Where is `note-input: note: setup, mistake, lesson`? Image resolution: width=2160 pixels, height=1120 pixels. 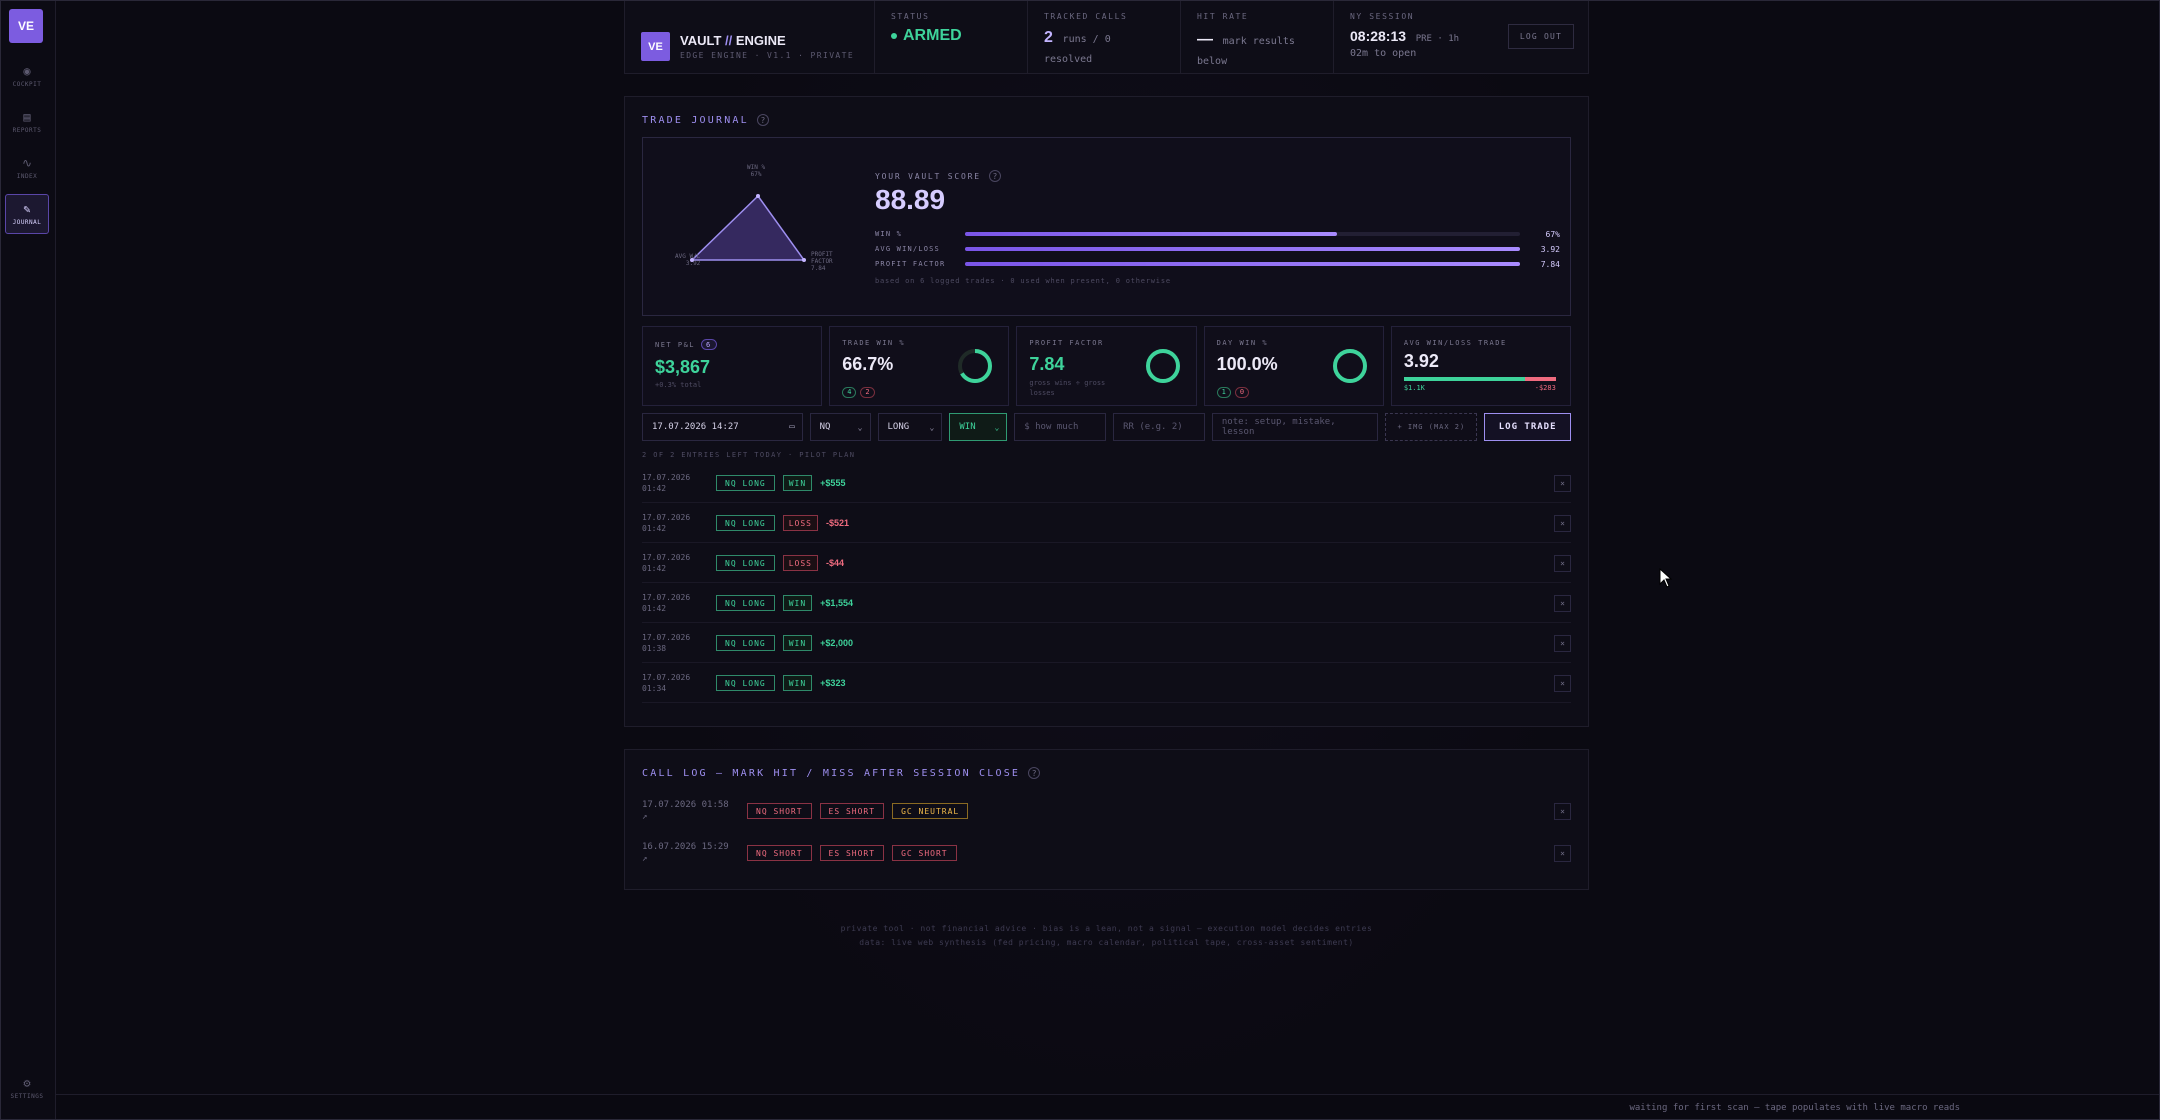 note-input: note: setup, mistake, lesson is located at coordinates (1295, 427).